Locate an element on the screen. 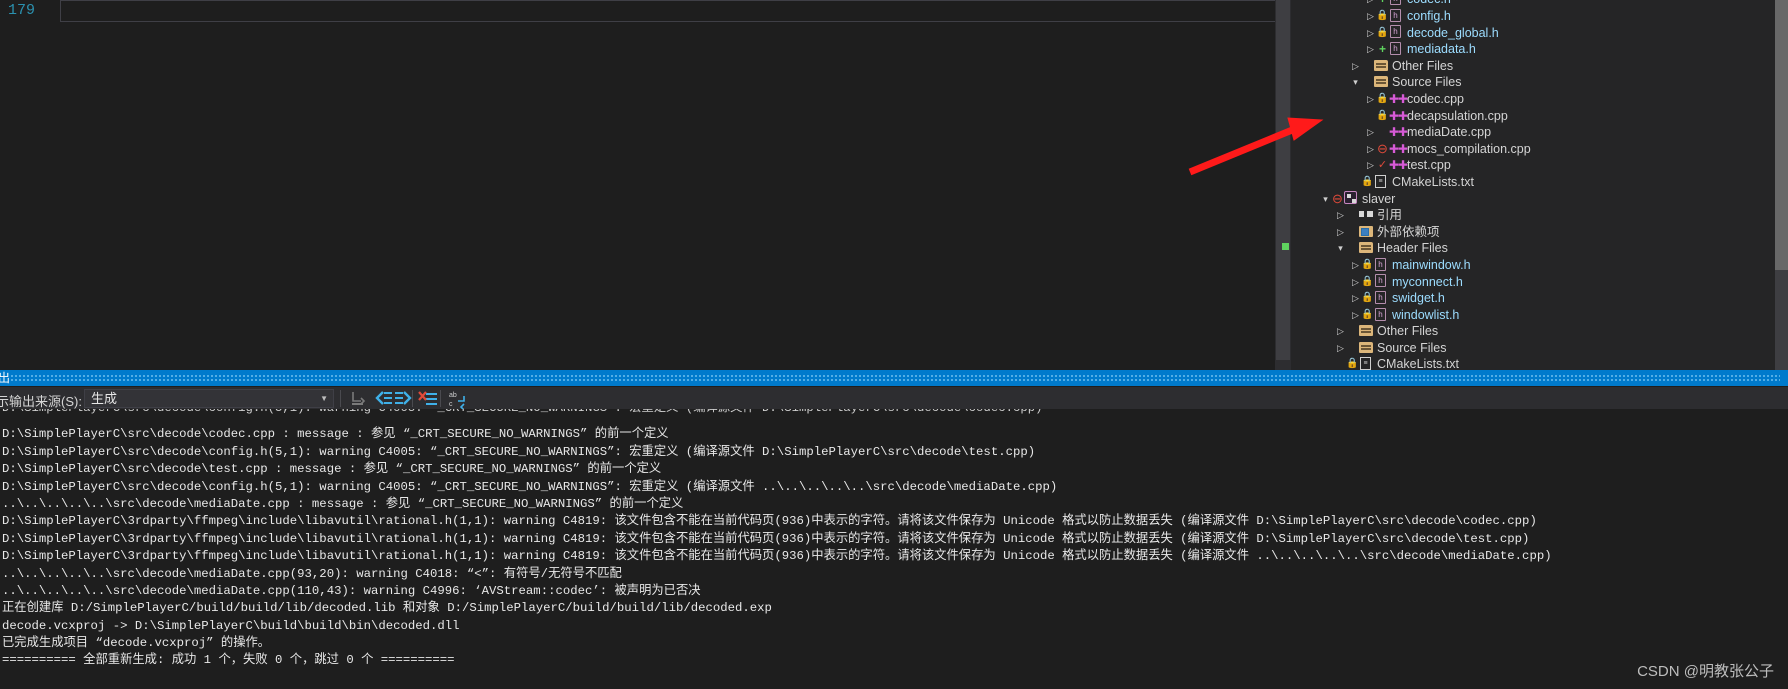 Image resolution: width=1788 pixels, height=689 pixels. tree-item-label: windowlist.h is located at coordinates (1426, 314).